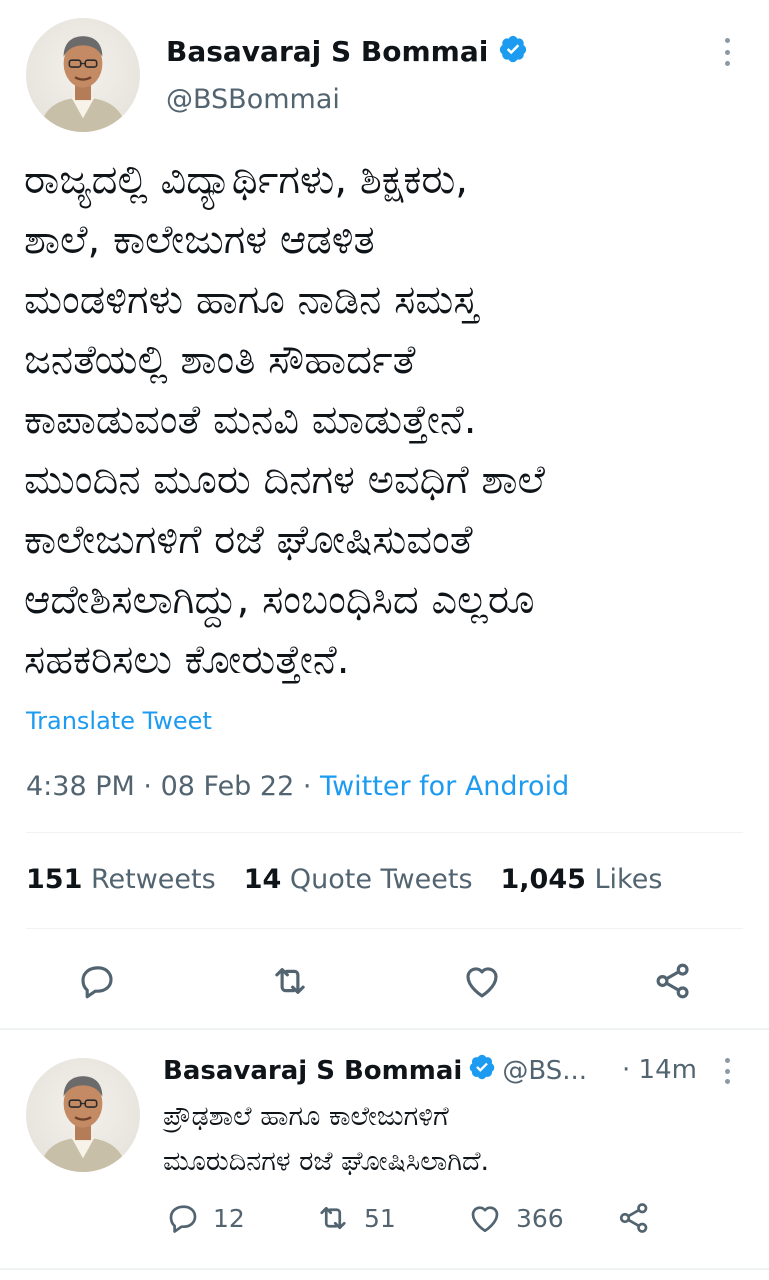 The height and width of the screenshot is (1280, 769). I want to click on quotes-count: 14, so click(262, 879).